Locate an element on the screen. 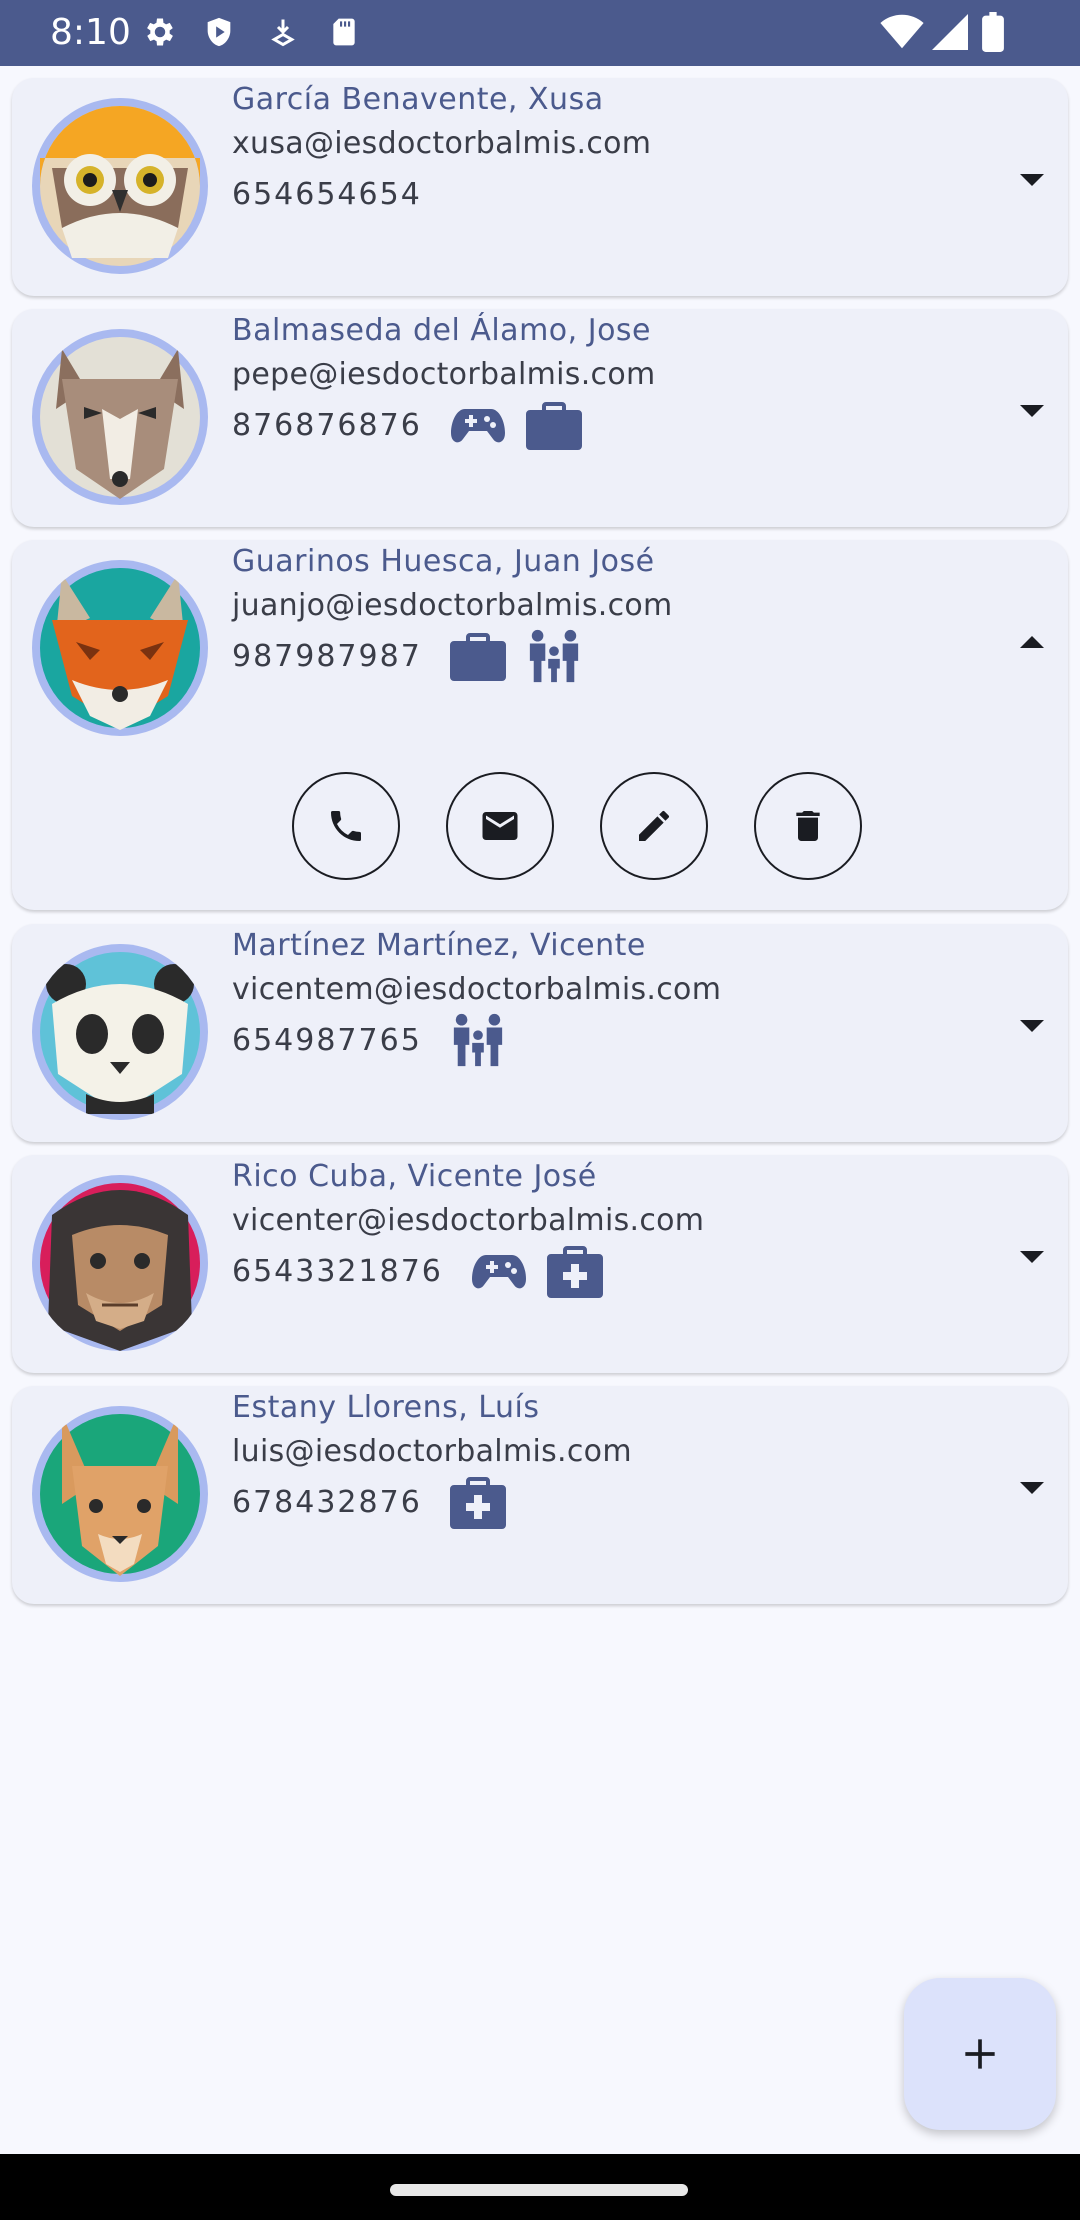 This screenshot has width=1080, height=2220. edit-pencil-icon is located at coordinates (654, 825).